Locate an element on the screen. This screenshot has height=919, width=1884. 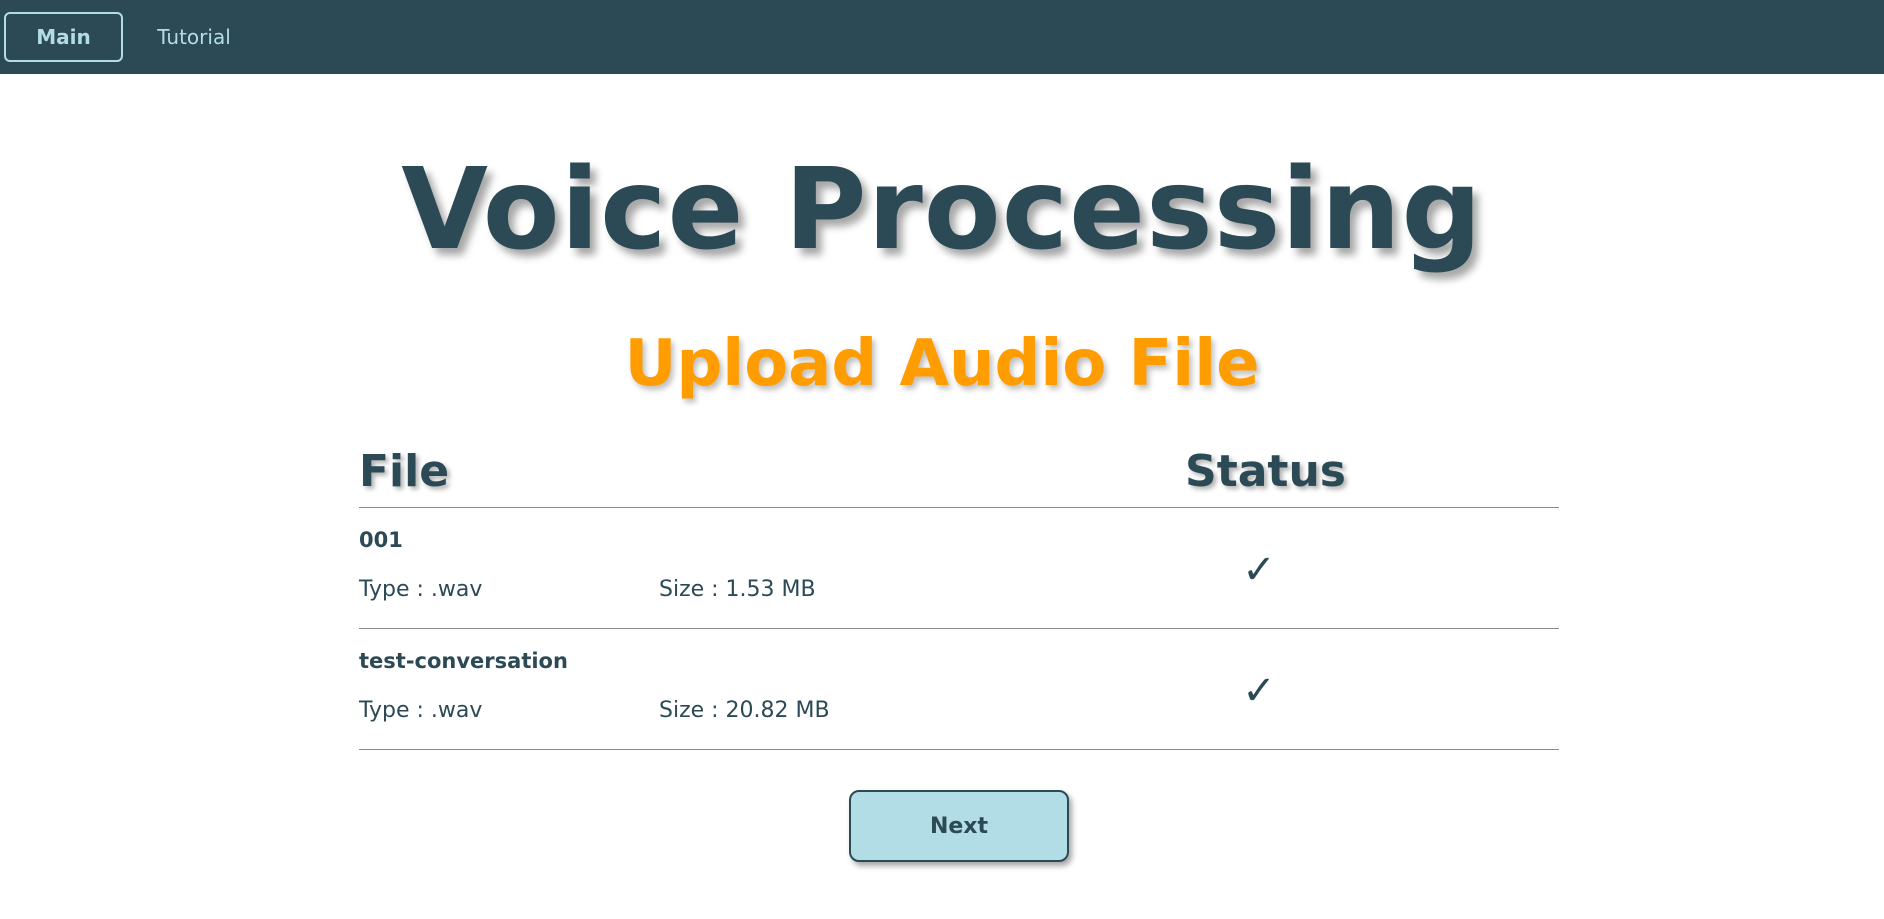
nav-main-button: Main is located at coordinates (63, 37).